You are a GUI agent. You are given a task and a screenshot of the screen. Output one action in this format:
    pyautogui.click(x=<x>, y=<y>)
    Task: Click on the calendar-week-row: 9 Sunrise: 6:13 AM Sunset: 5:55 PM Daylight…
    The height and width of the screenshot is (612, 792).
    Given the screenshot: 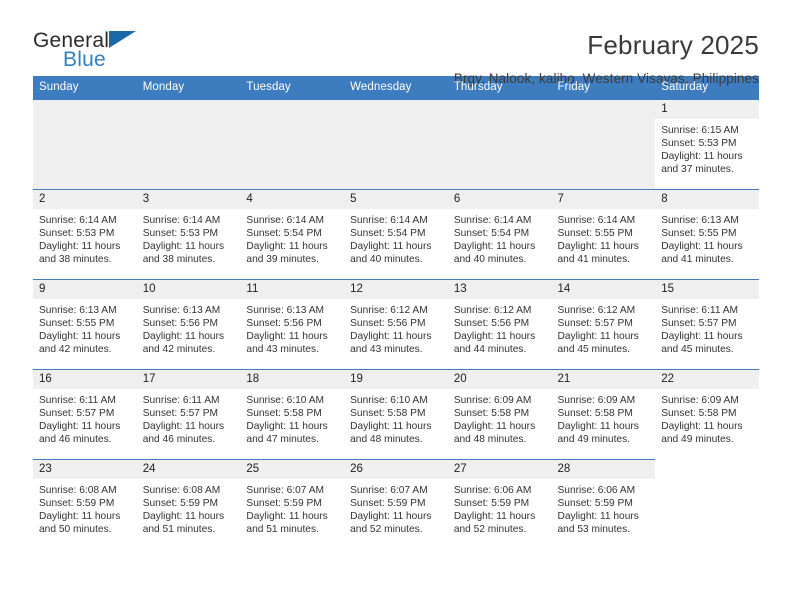 What is the action you would take?
    pyautogui.click(x=396, y=324)
    